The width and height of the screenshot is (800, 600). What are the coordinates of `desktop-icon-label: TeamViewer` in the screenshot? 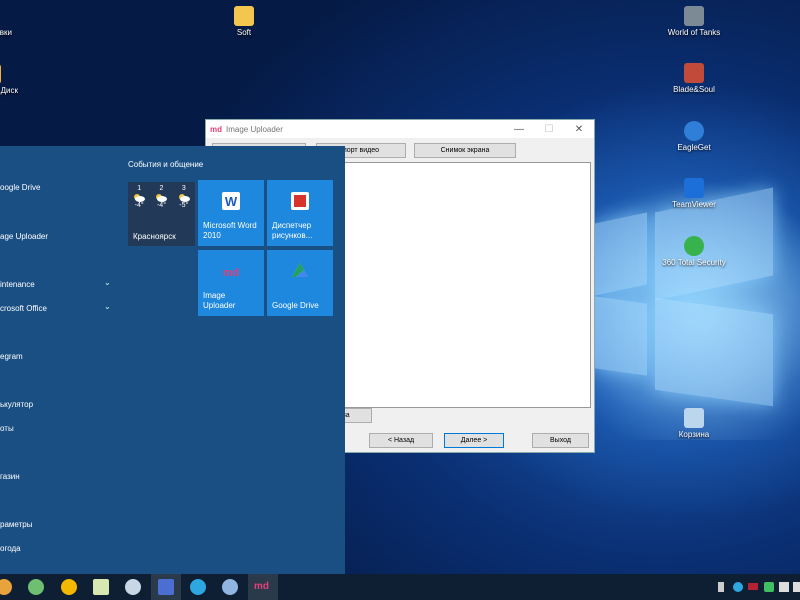 It's located at (694, 204).